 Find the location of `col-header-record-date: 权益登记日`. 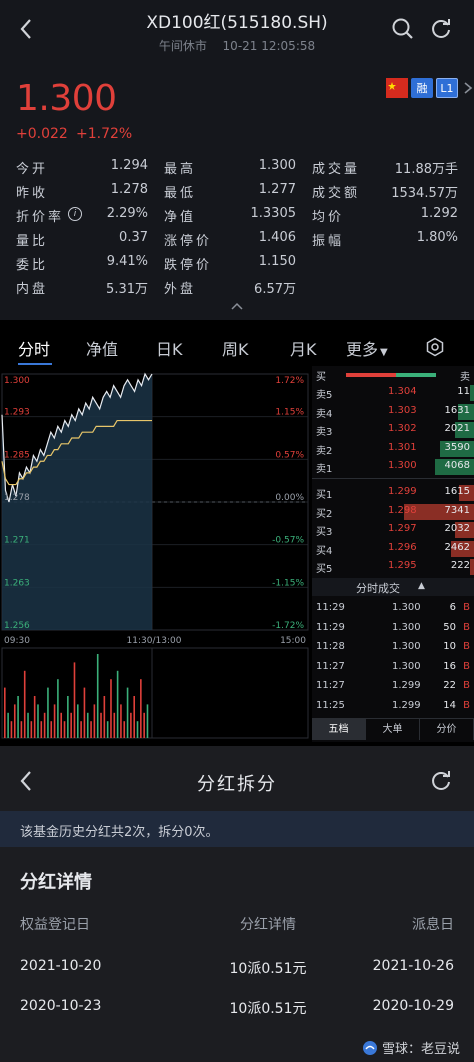

col-header-record-date: 权益登记日 is located at coordinates (55, 925).